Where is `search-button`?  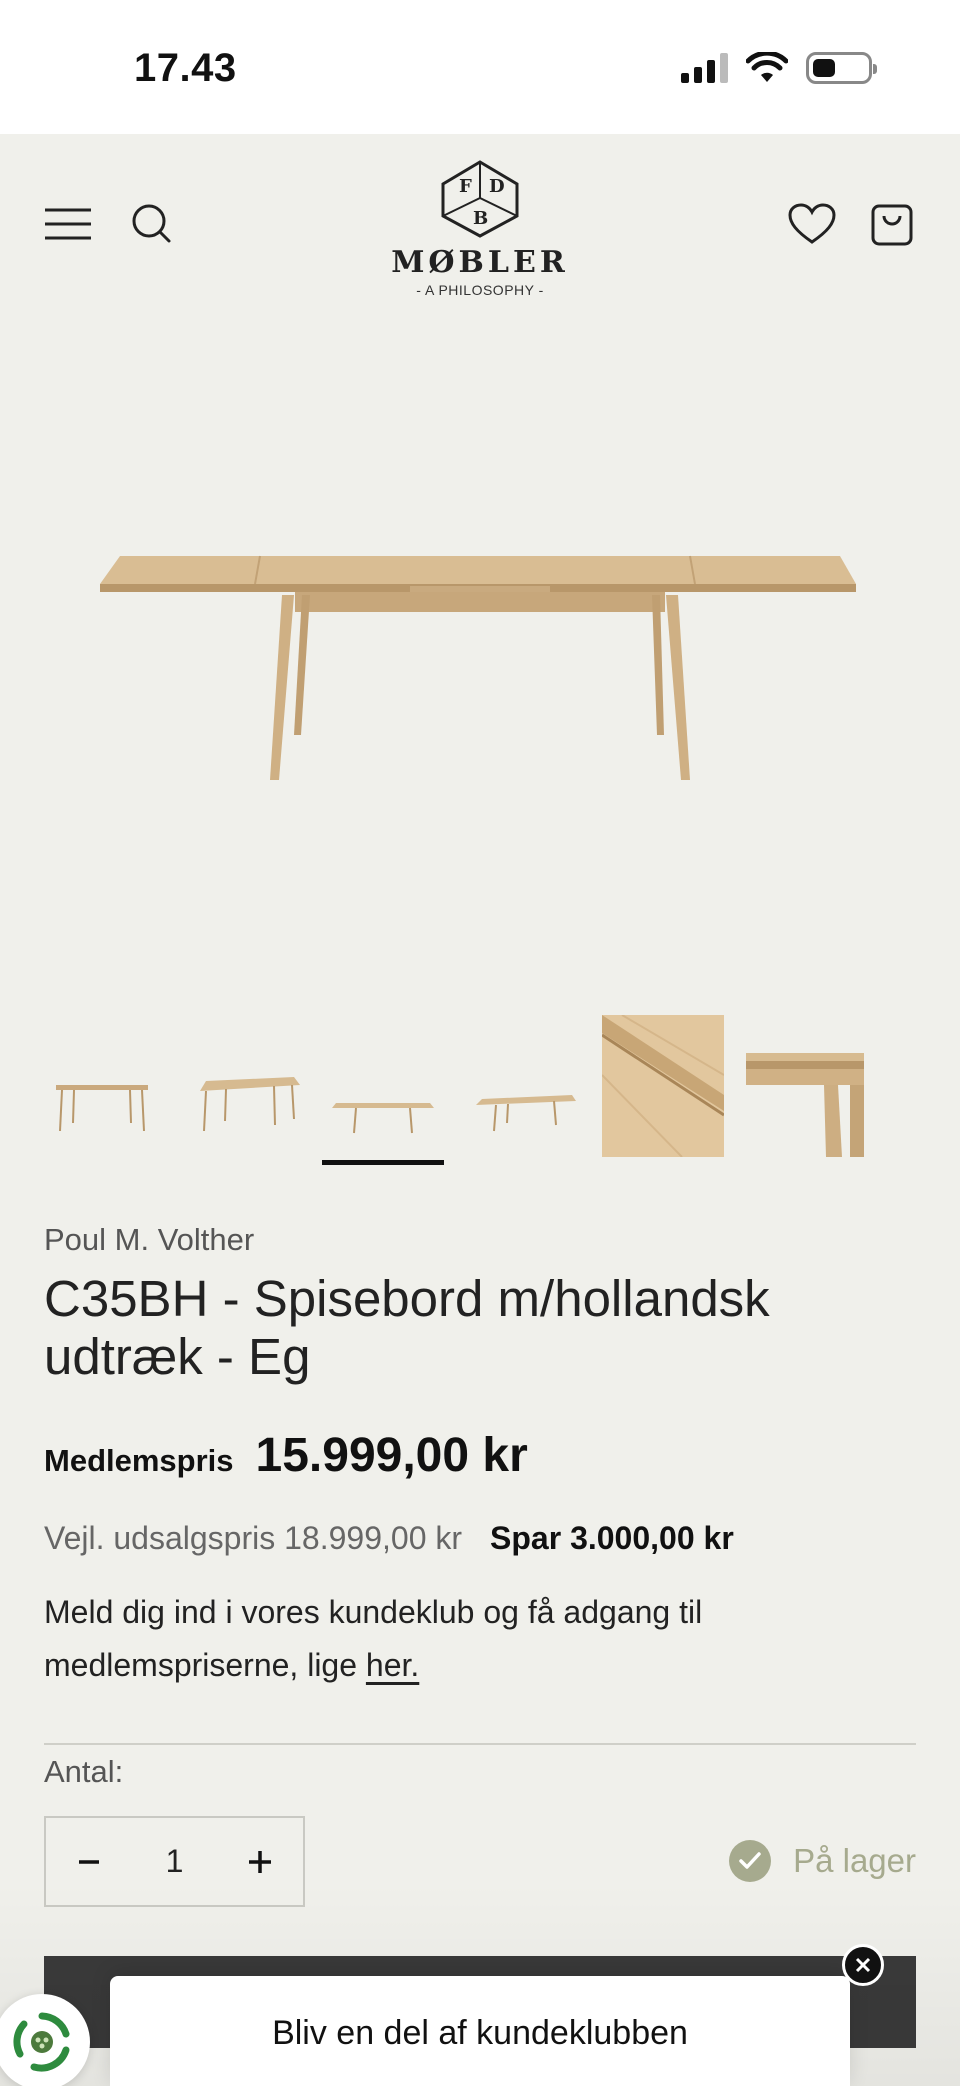
search-button is located at coordinates (152, 224).